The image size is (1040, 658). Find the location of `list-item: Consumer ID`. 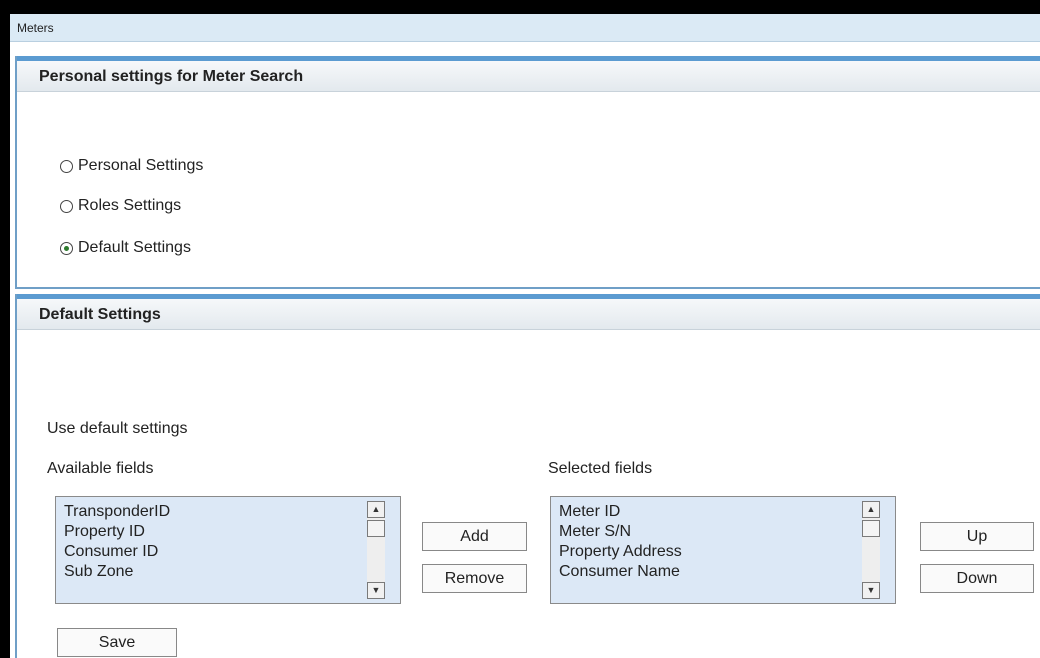

list-item: Consumer ID is located at coordinates (117, 552).